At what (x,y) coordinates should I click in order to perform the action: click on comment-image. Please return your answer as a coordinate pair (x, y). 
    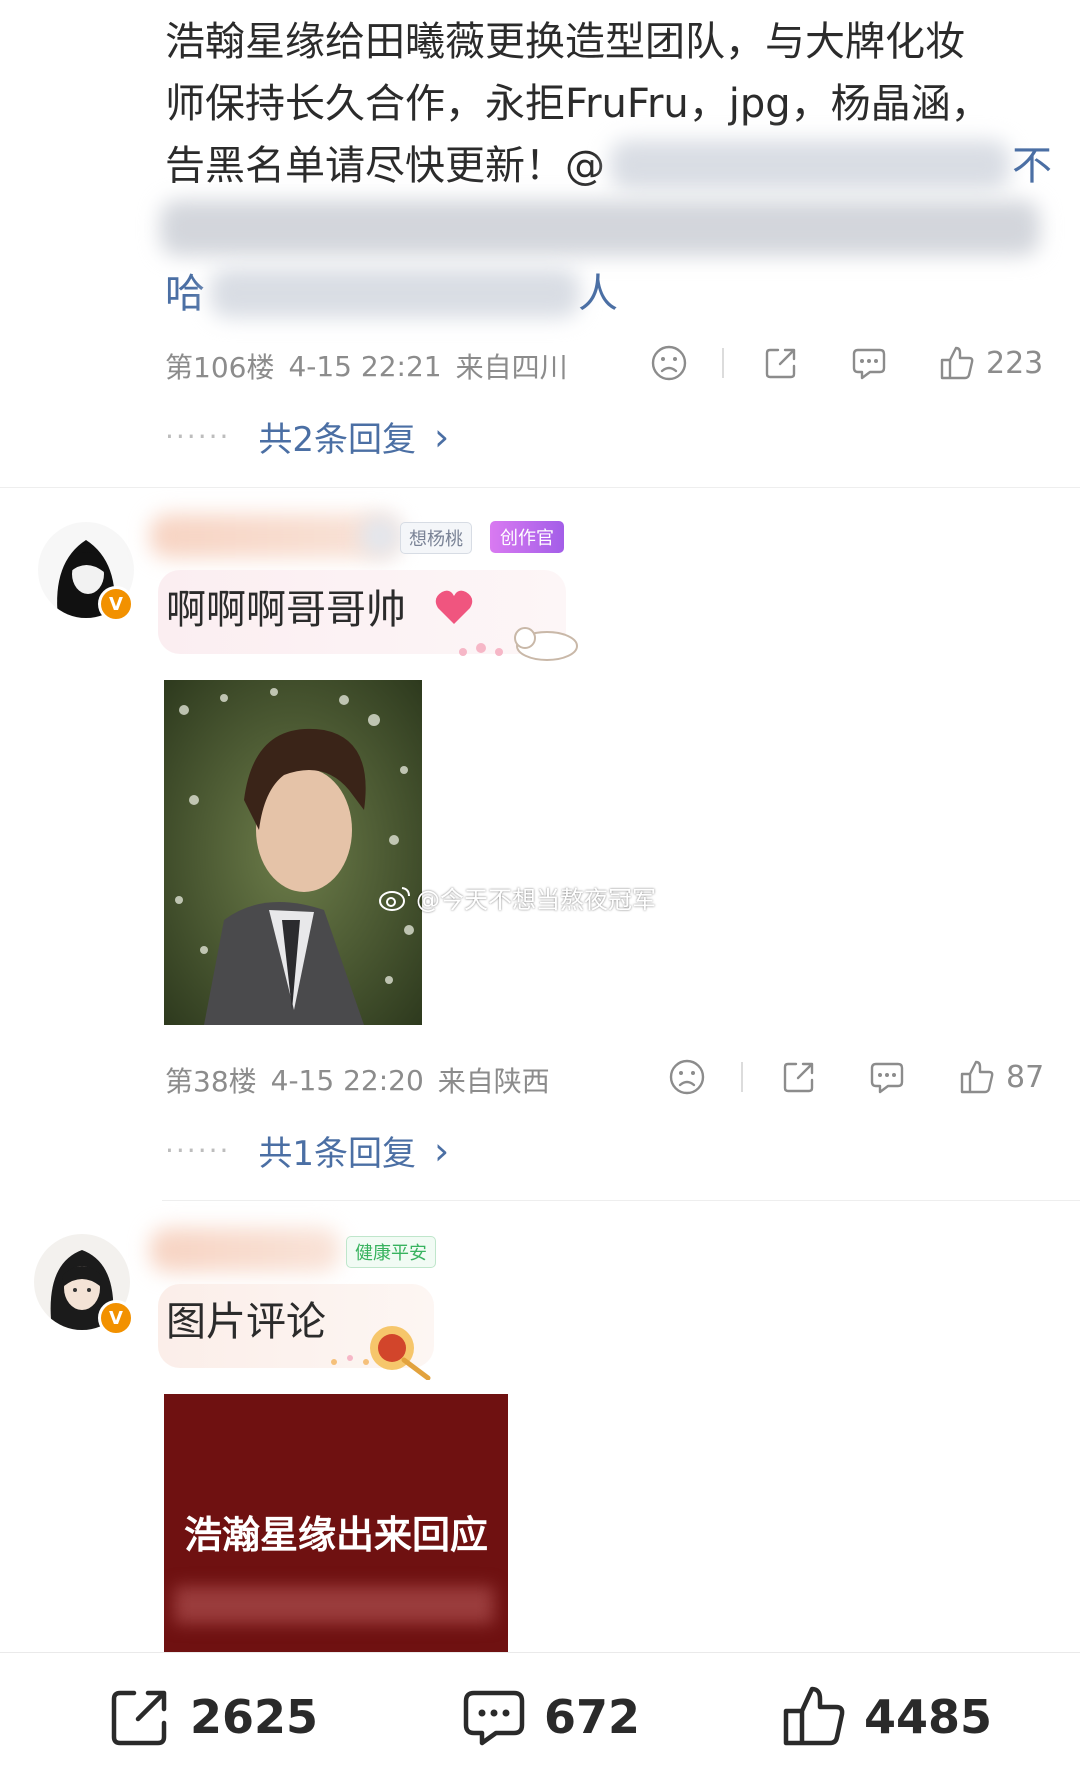
    Looking at the image, I should click on (293, 852).